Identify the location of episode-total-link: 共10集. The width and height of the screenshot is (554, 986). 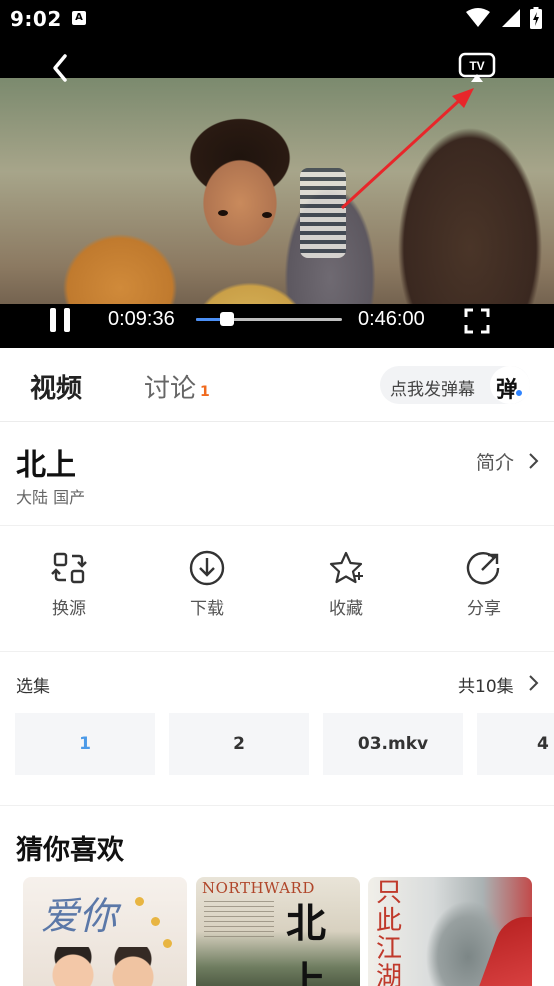
(486, 684).